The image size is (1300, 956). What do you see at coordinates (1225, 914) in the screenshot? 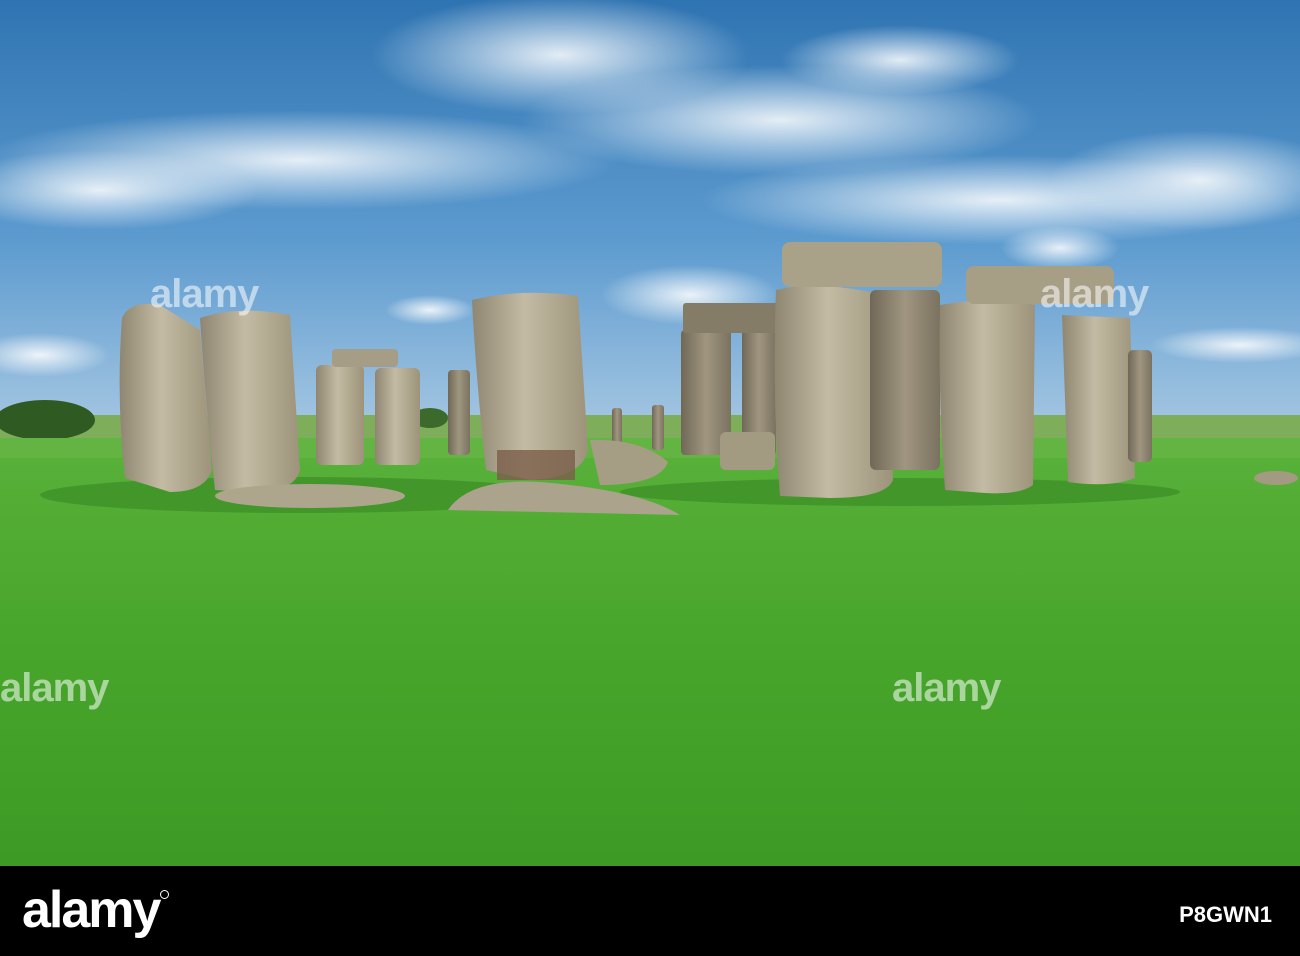
I see `image-code: P8GWN1` at bounding box center [1225, 914].